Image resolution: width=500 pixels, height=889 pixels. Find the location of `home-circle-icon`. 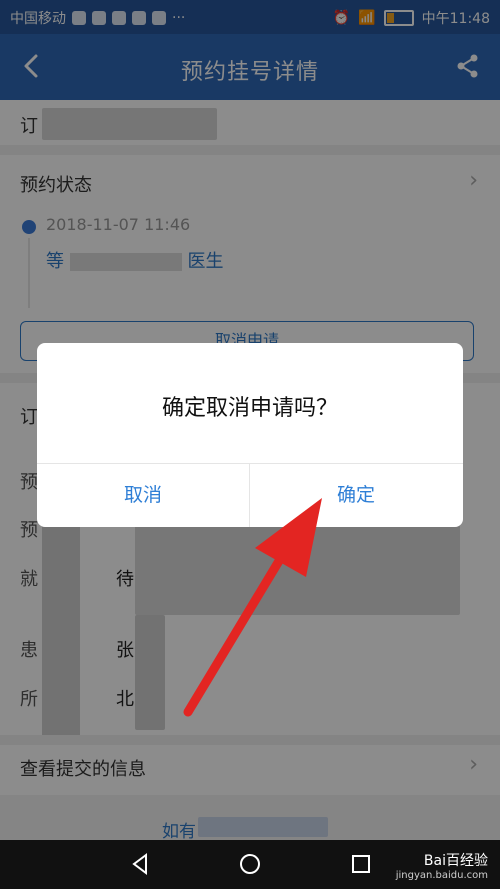

home-circle-icon is located at coordinates (250, 864).